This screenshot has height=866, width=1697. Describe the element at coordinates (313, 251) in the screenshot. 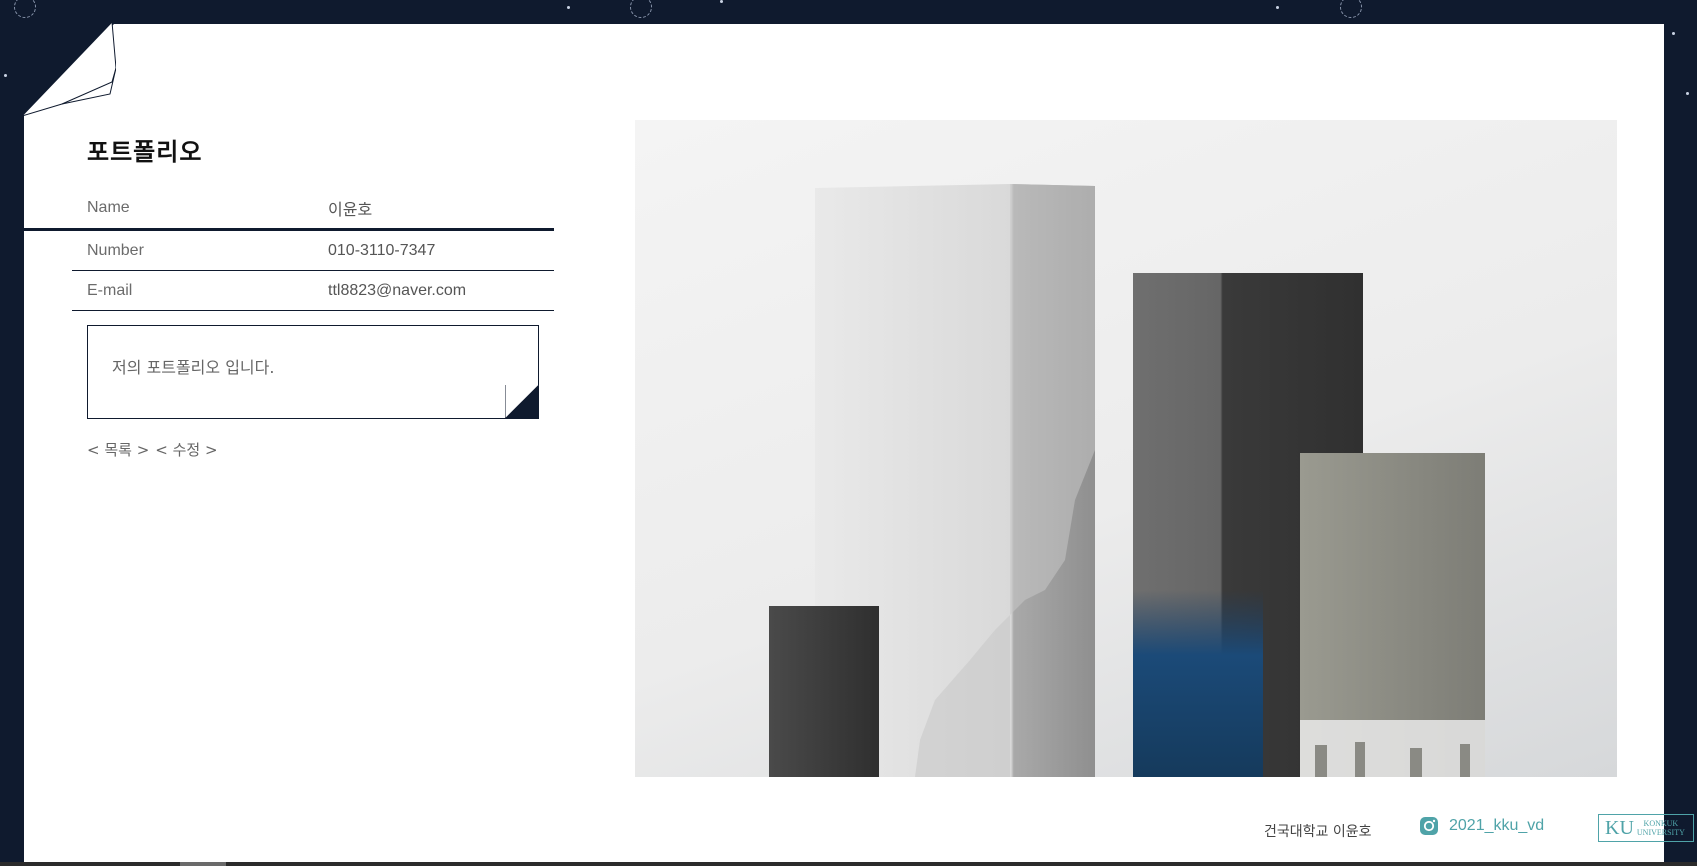

I see `info-row-number: Number 010-3110-7347` at that location.